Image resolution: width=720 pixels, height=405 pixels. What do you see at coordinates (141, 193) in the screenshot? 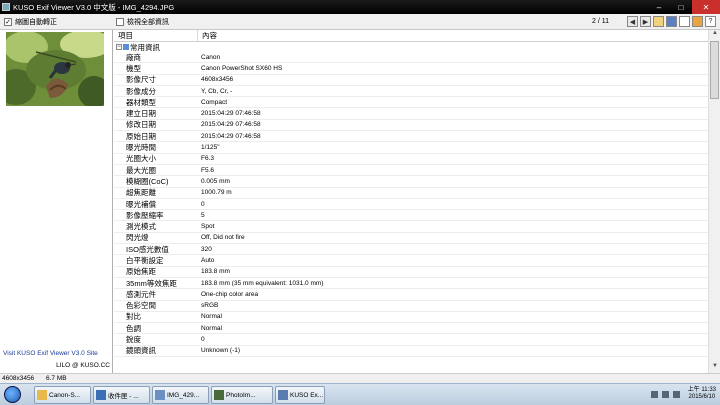
I see `row-key: 超焦距離` at bounding box center [141, 193].